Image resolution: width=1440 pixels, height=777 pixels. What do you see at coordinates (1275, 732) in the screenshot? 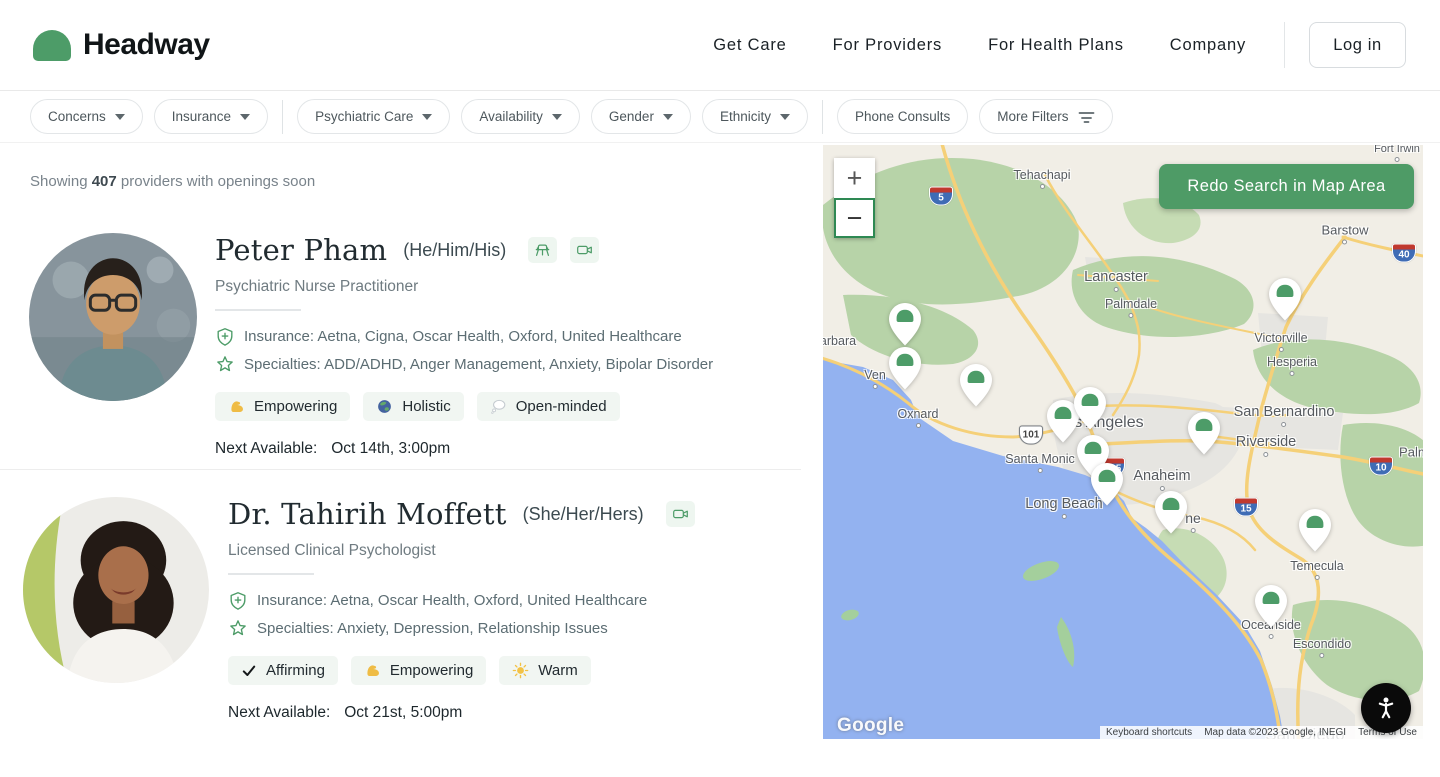
I see `attribution-item: Map data ©2023 Google, INEGI` at bounding box center [1275, 732].